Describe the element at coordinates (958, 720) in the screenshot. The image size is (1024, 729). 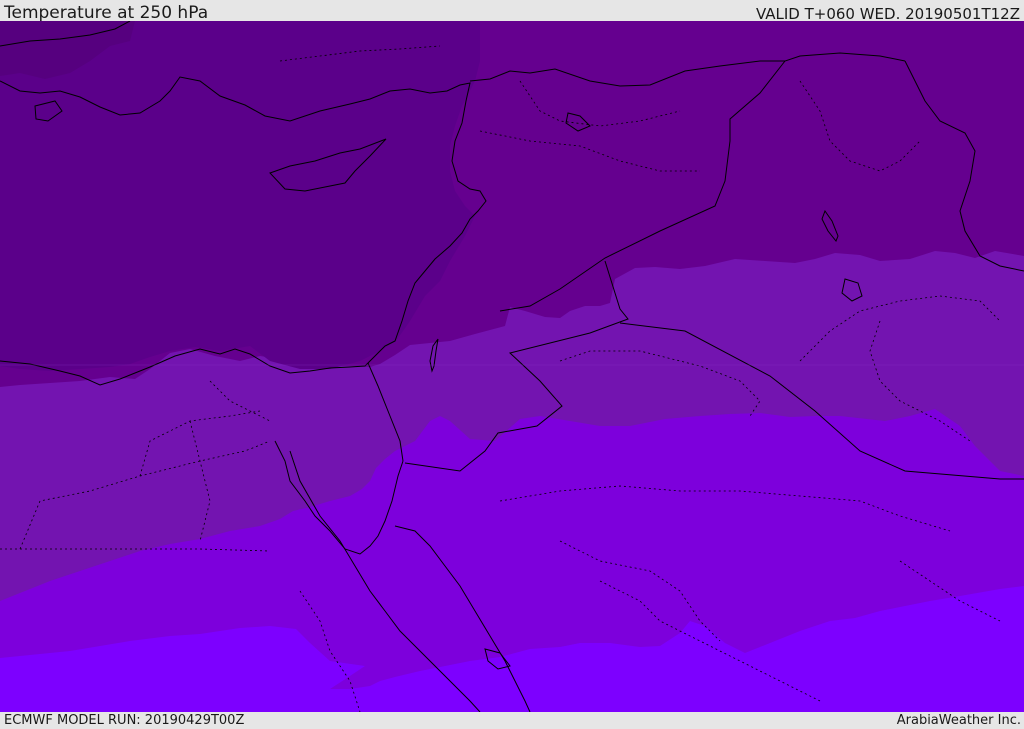
I see `credit-label: ArabiaWeather Inc.` at that location.